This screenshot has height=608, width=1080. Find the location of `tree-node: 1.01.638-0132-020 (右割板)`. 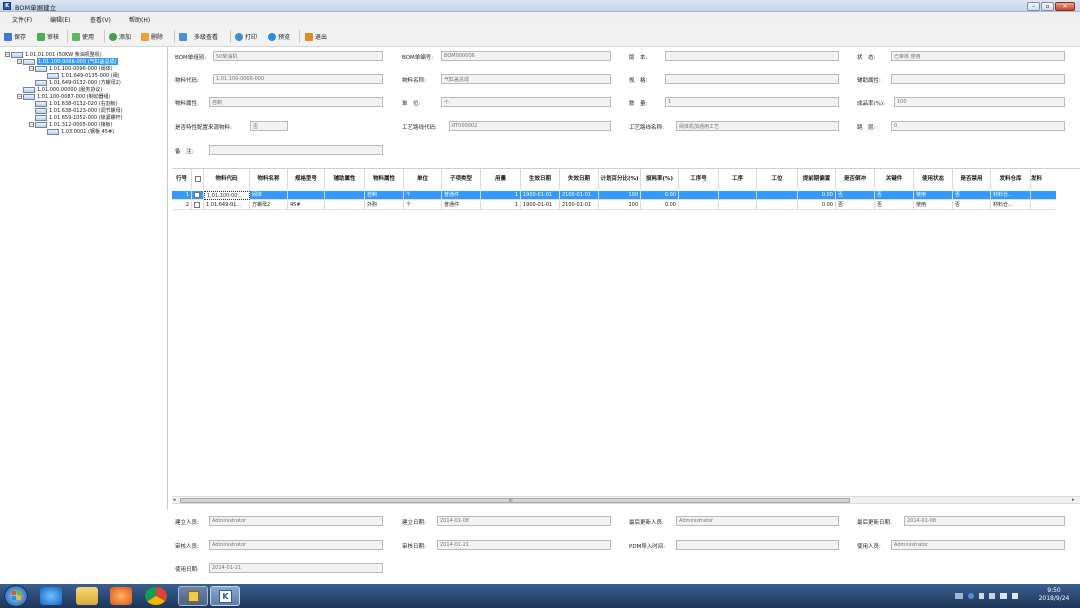

tree-node: 1.01.638-0132-020 (右割板) is located at coordinates (76, 103).